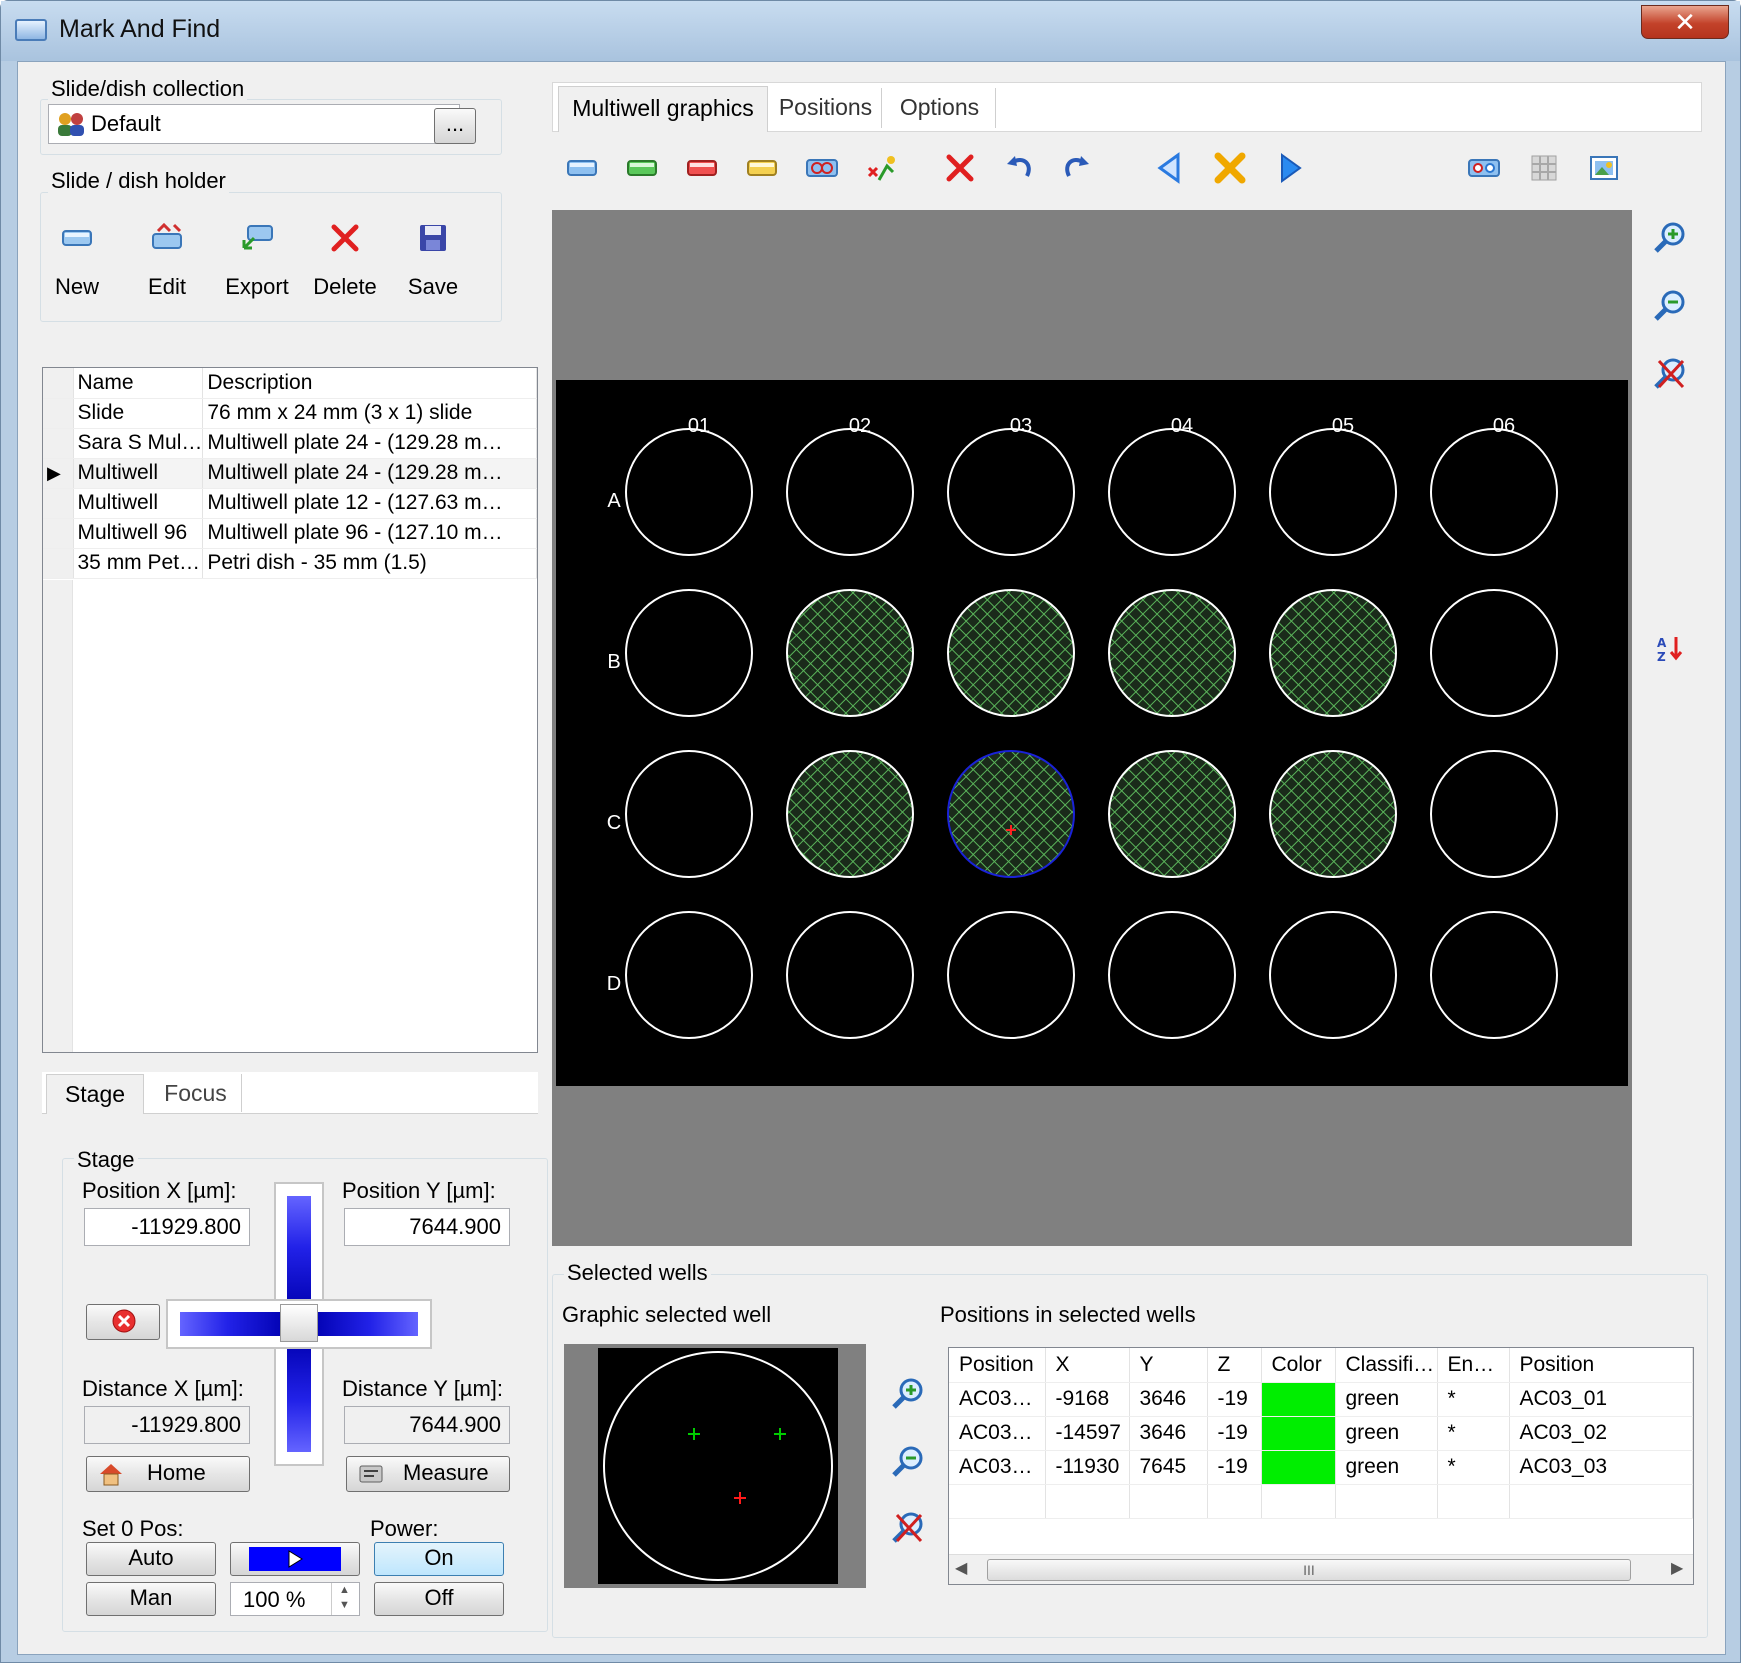  Describe the element at coordinates (822, 168) in the screenshot. I see `multi-select-icon` at that location.